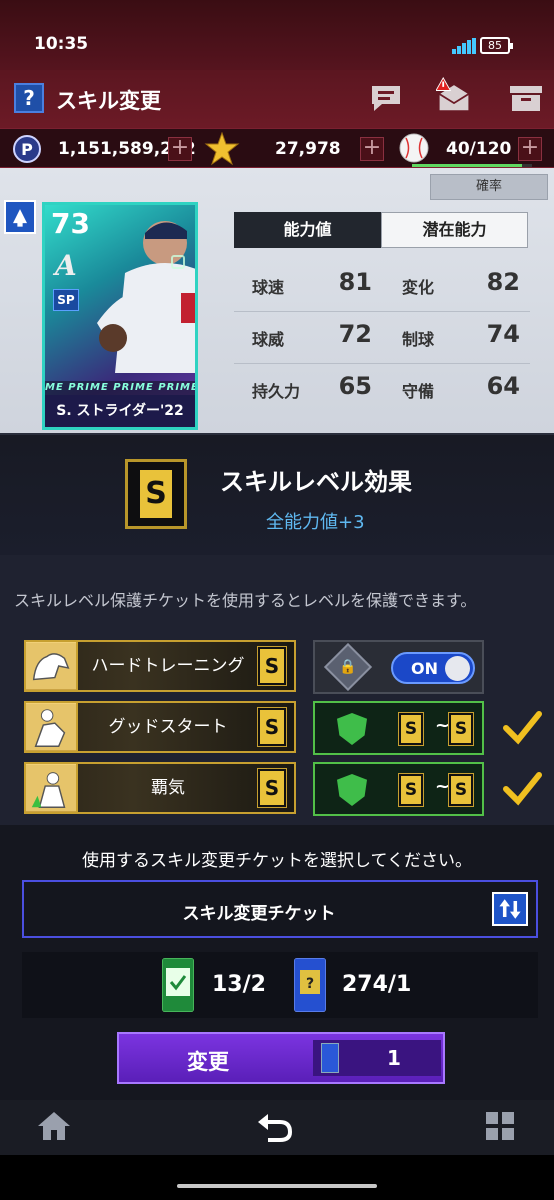 The height and width of the screenshot is (1200, 554). I want to click on svg-text: P, so click(27, 149).